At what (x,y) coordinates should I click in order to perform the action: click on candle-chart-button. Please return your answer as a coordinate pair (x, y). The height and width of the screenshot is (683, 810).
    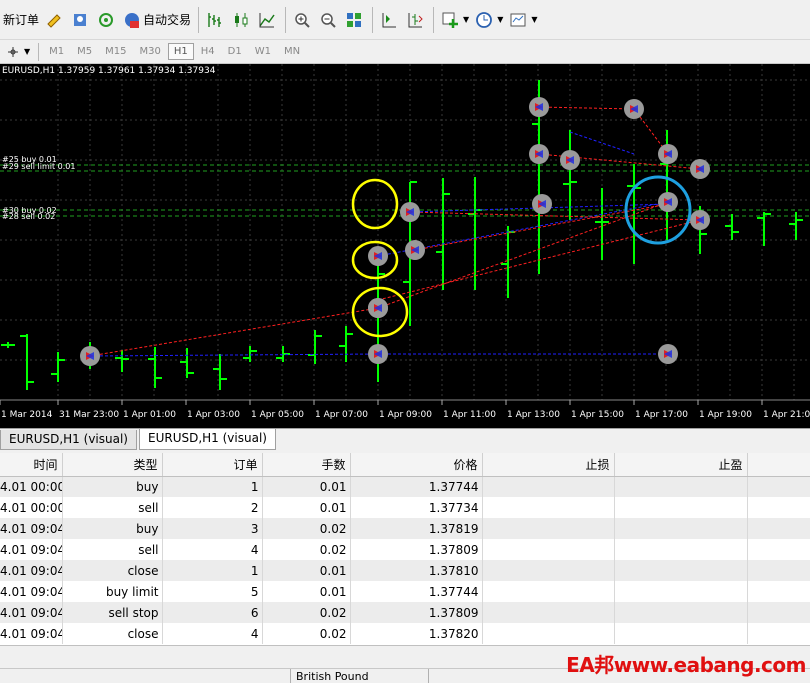
    Looking at the image, I should click on (242, 20).